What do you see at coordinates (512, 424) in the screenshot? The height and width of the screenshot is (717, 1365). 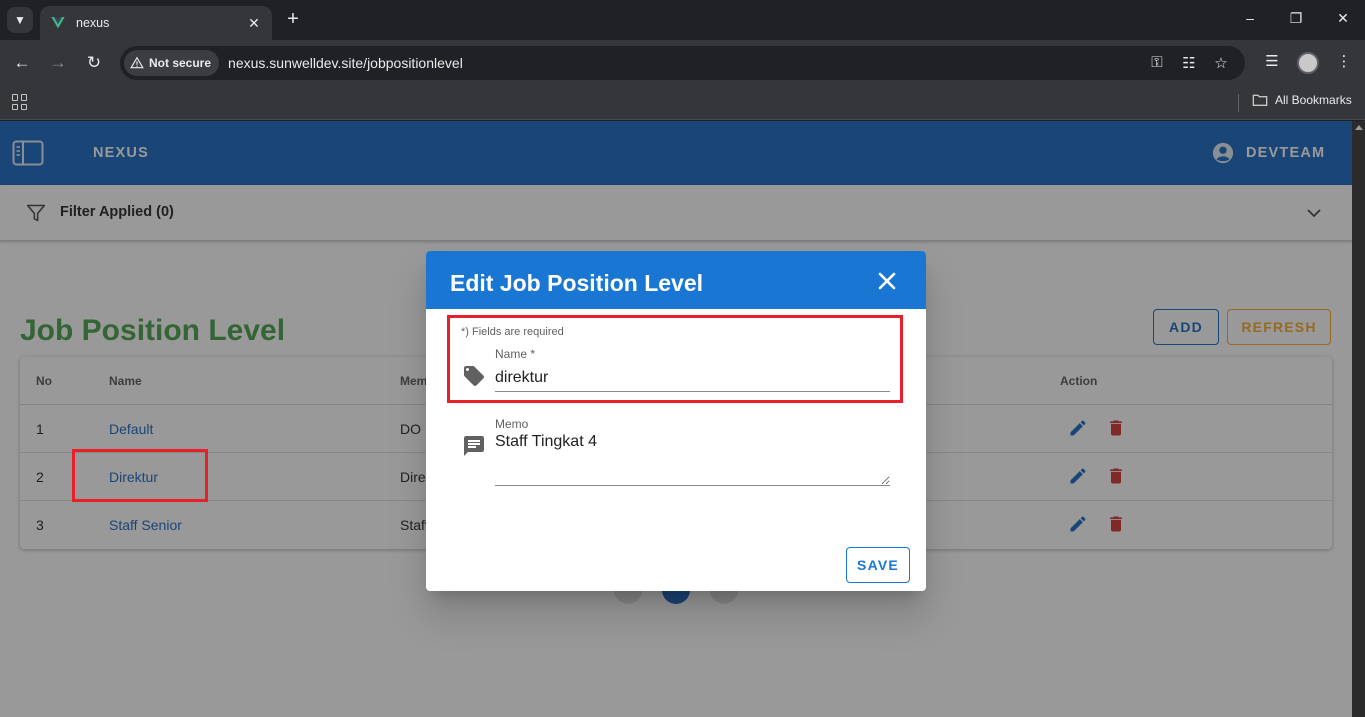 I see `memo-field-label: Memo` at bounding box center [512, 424].